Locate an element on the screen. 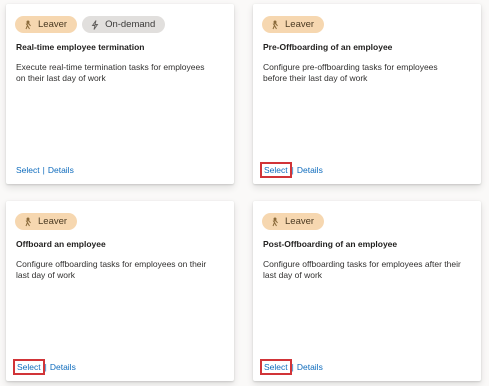  tag-list: Leaver On-demand is located at coordinates (90, 24).